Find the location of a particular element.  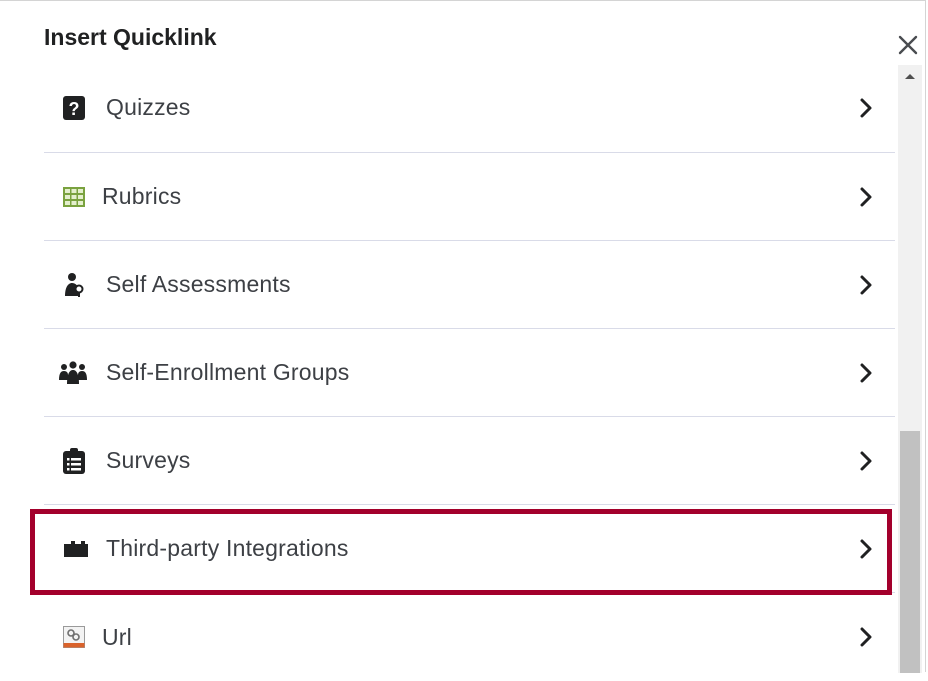

list-item-label: Surveys is located at coordinates (148, 460).